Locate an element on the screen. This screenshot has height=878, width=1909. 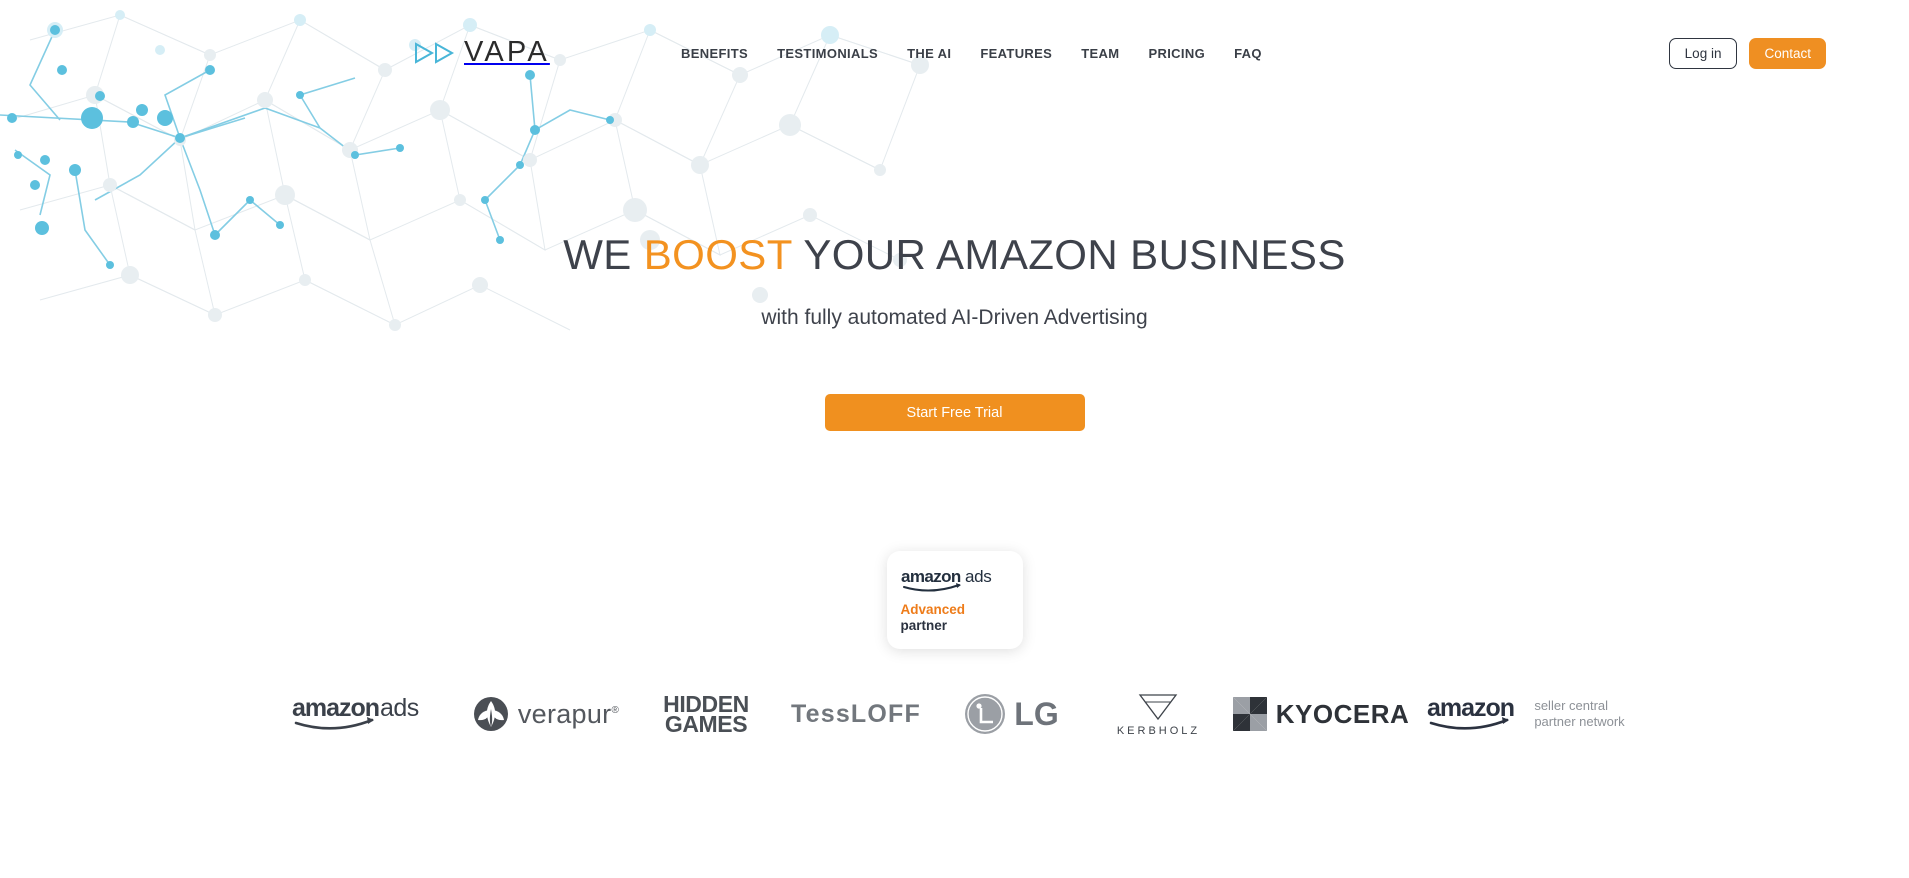
nav-benefits: BENEFITS is located at coordinates (714, 53).